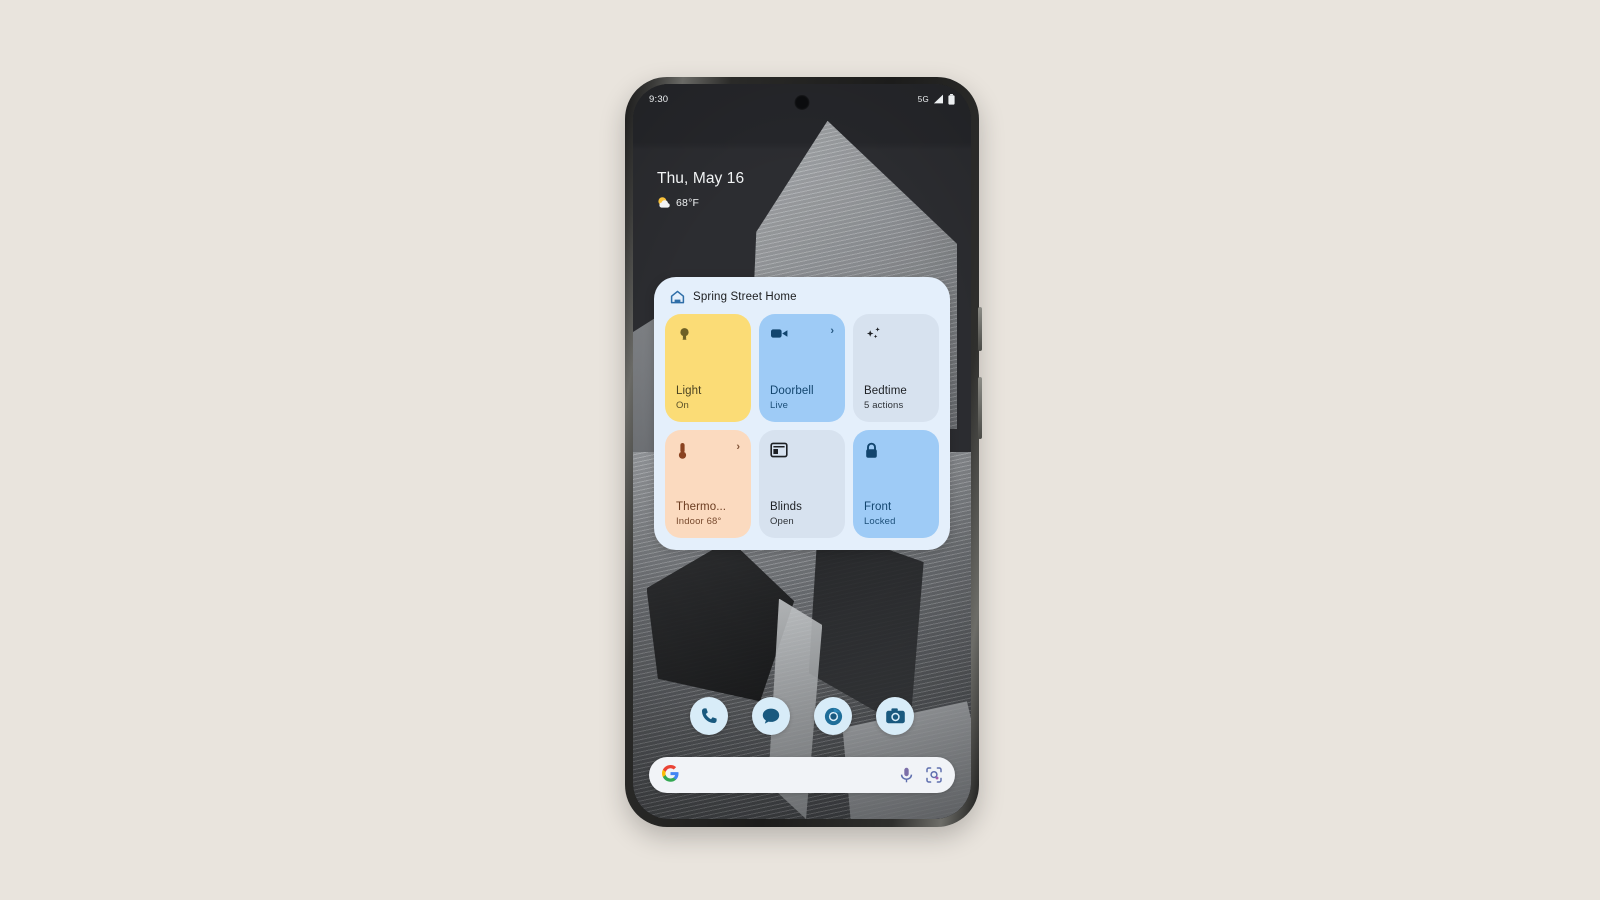 The image size is (1600, 900). What do you see at coordinates (802, 102) in the screenshot?
I see `front-camera-punchhole` at bounding box center [802, 102].